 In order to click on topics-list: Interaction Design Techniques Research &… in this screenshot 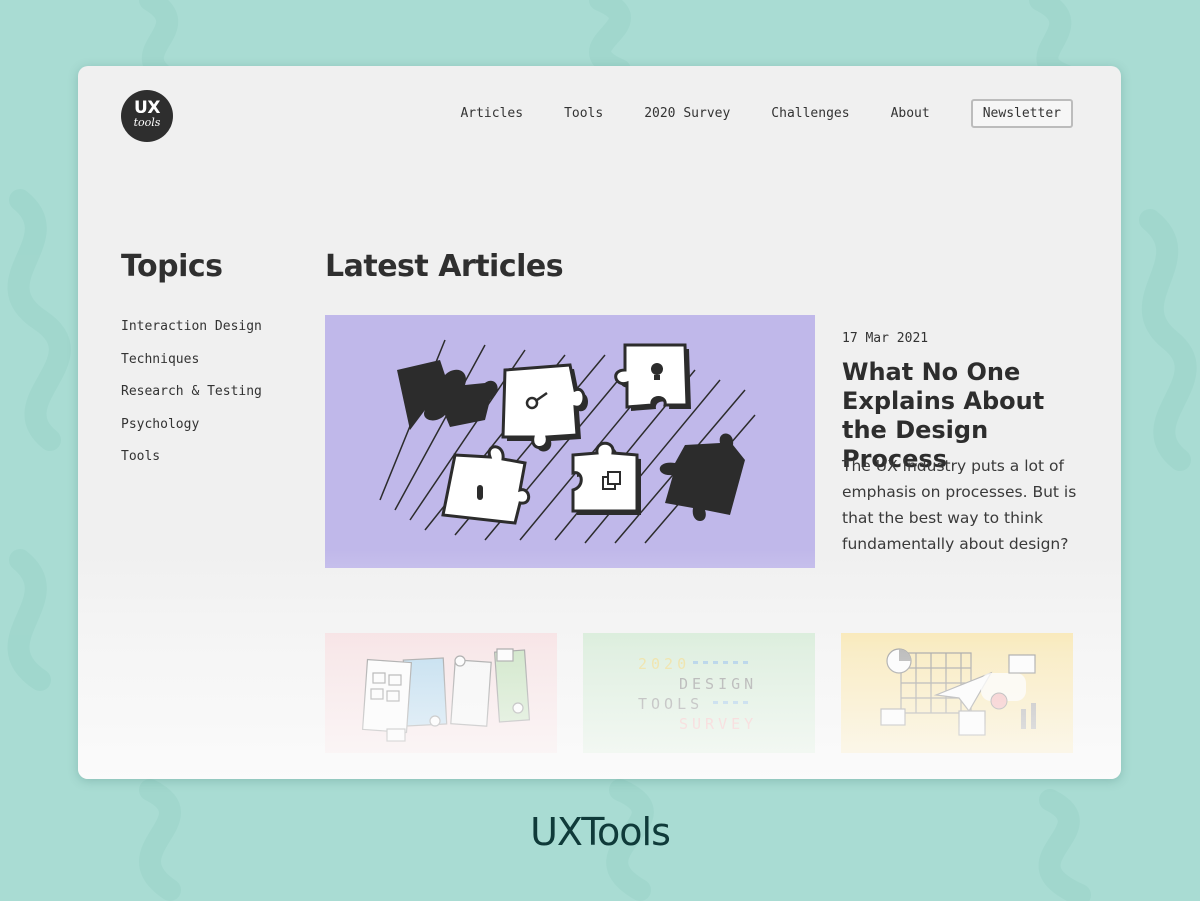, I will do `click(191, 399)`.